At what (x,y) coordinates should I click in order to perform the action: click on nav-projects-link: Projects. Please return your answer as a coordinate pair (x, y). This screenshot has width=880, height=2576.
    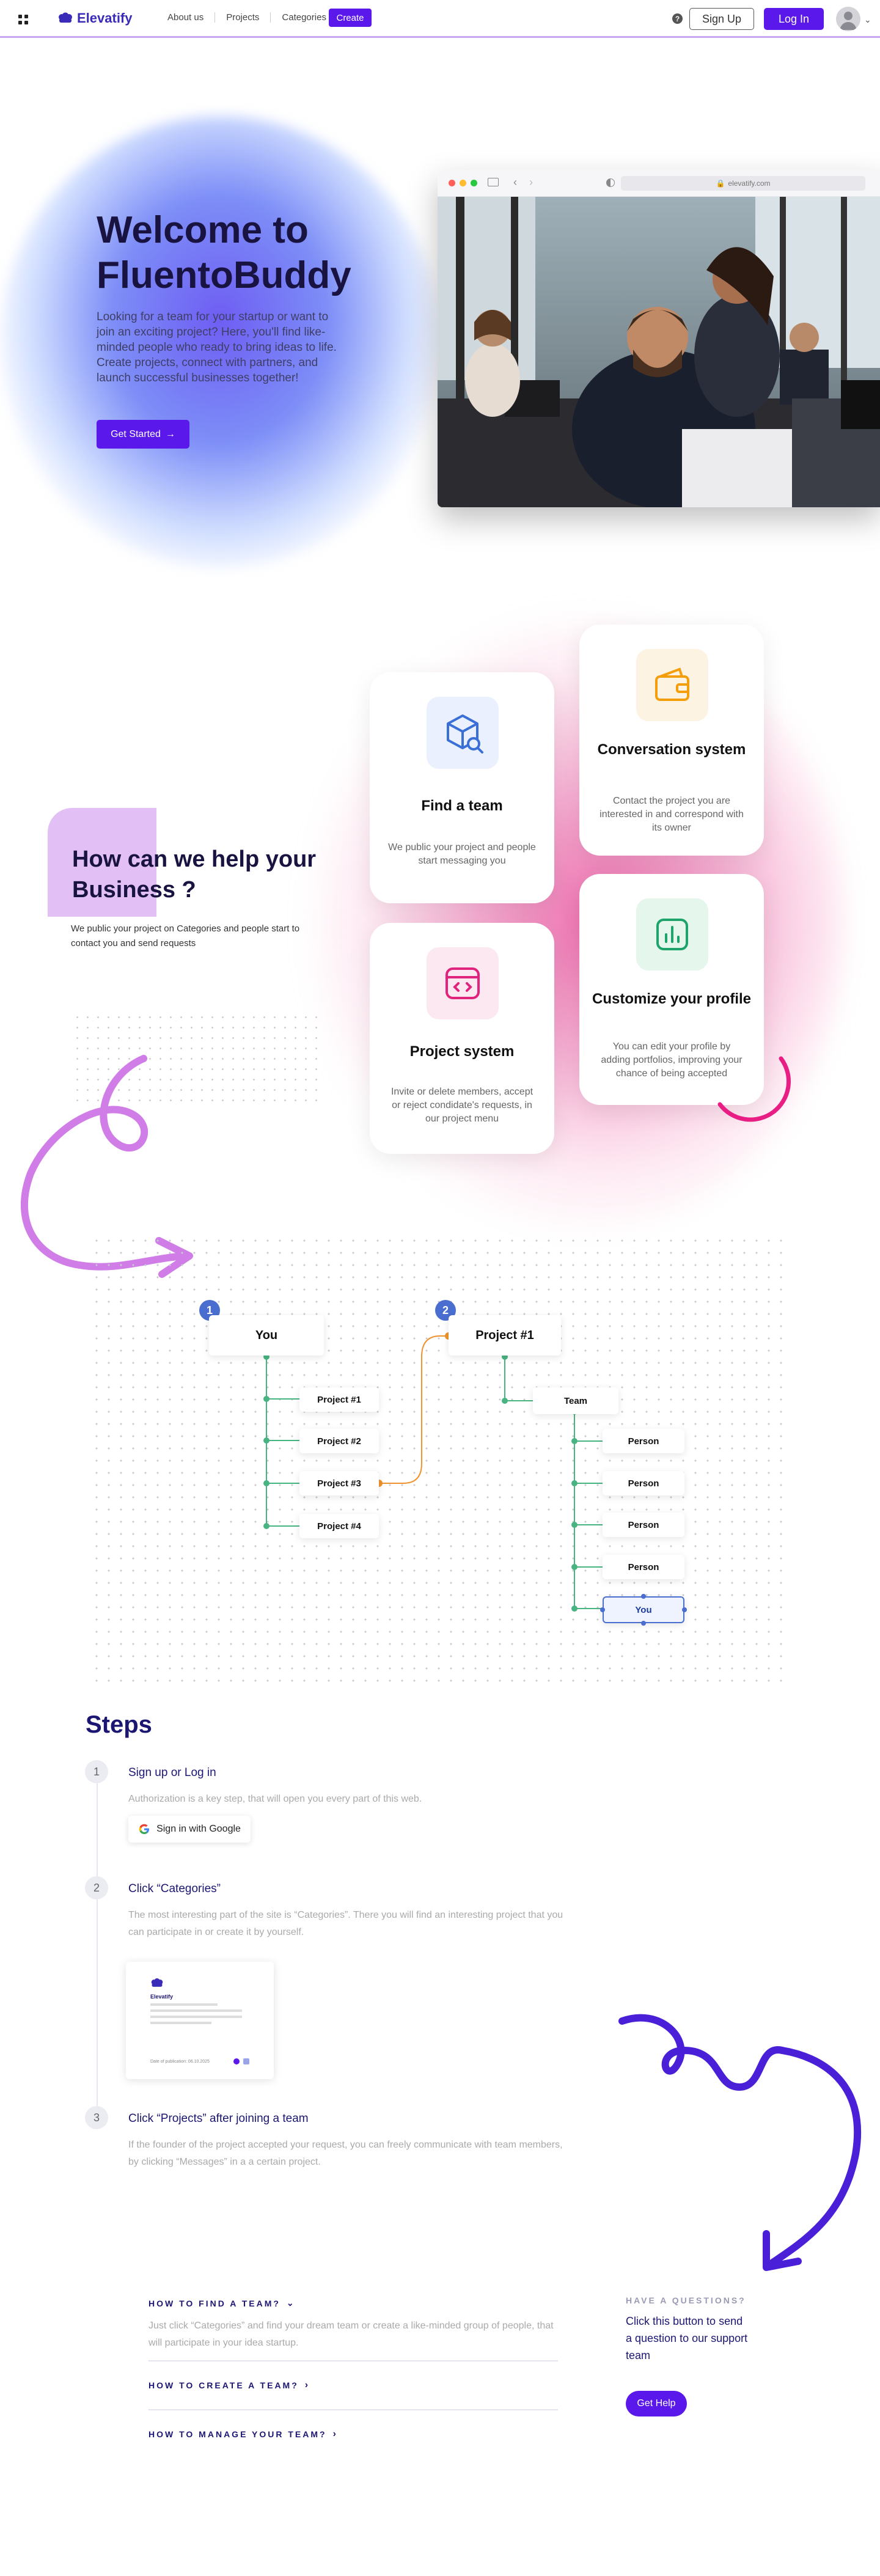
    Looking at the image, I should click on (243, 17).